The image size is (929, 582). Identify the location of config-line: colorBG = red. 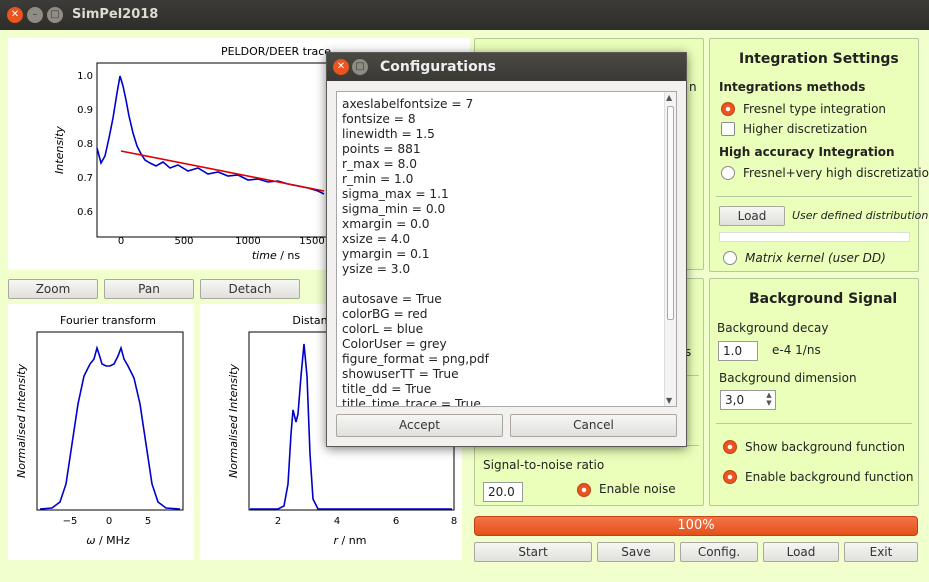
(385, 314).